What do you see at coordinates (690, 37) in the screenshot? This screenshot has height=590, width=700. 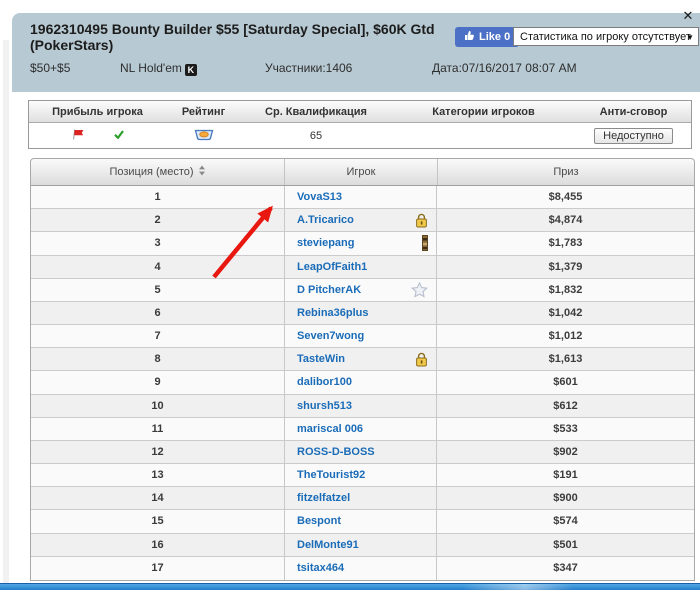 I see `caret-down-icon: ▼` at bounding box center [690, 37].